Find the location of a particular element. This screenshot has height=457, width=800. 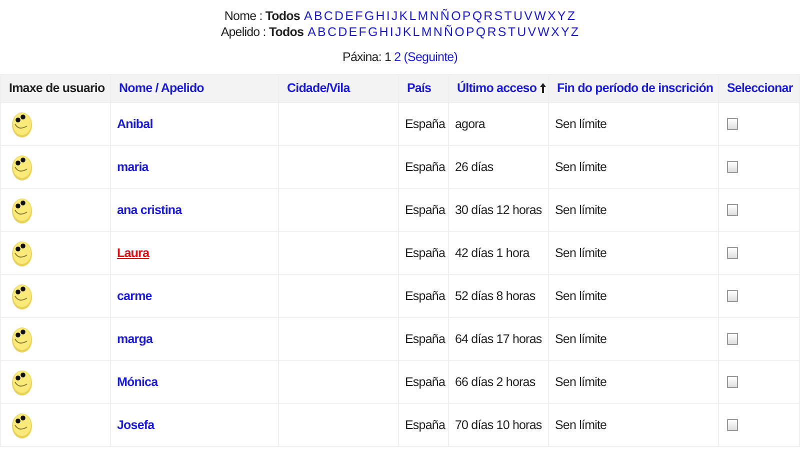

user-name-link: ana cristina is located at coordinates (149, 209).